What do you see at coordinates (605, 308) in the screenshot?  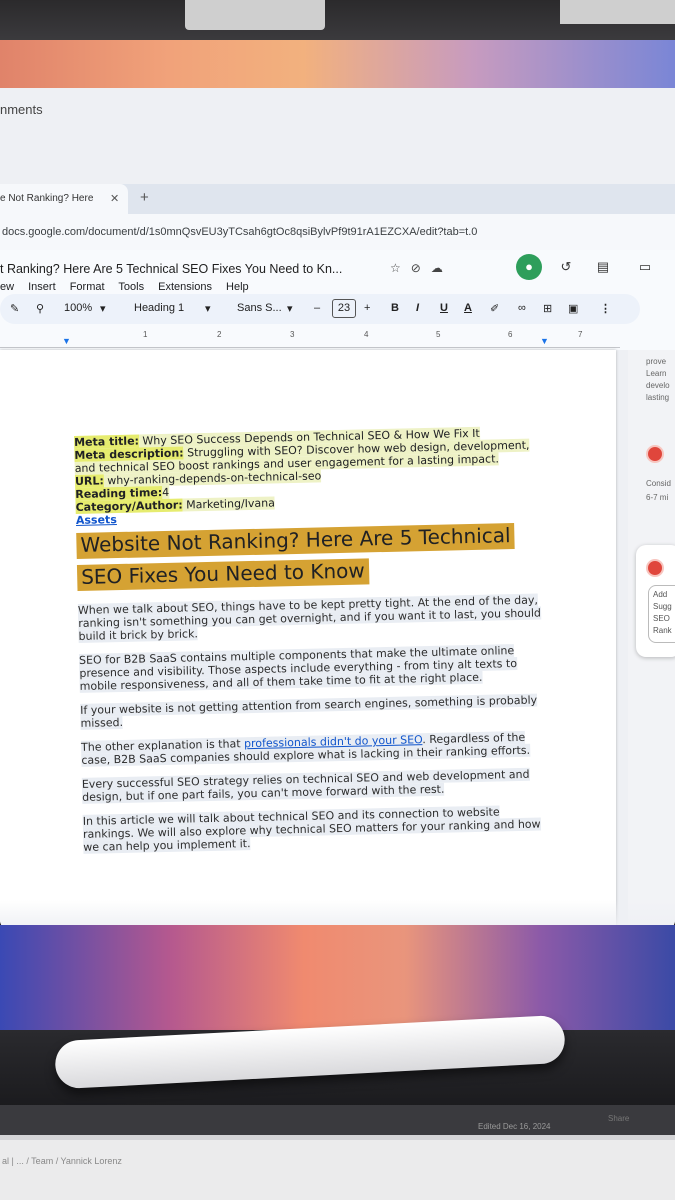 I see `more-options-button: ⋮` at bounding box center [605, 308].